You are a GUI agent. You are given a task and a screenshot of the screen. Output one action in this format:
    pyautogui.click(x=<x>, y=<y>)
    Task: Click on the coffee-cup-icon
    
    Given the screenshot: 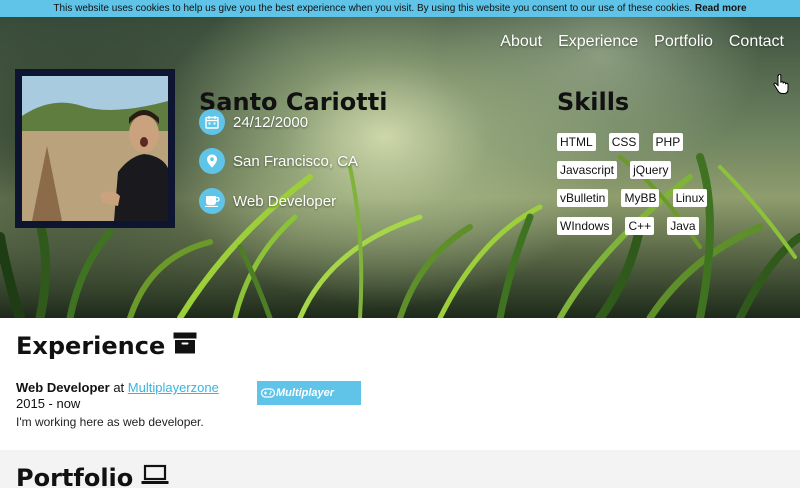 What is the action you would take?
    pyautogui.click(x=212, y=201)
    